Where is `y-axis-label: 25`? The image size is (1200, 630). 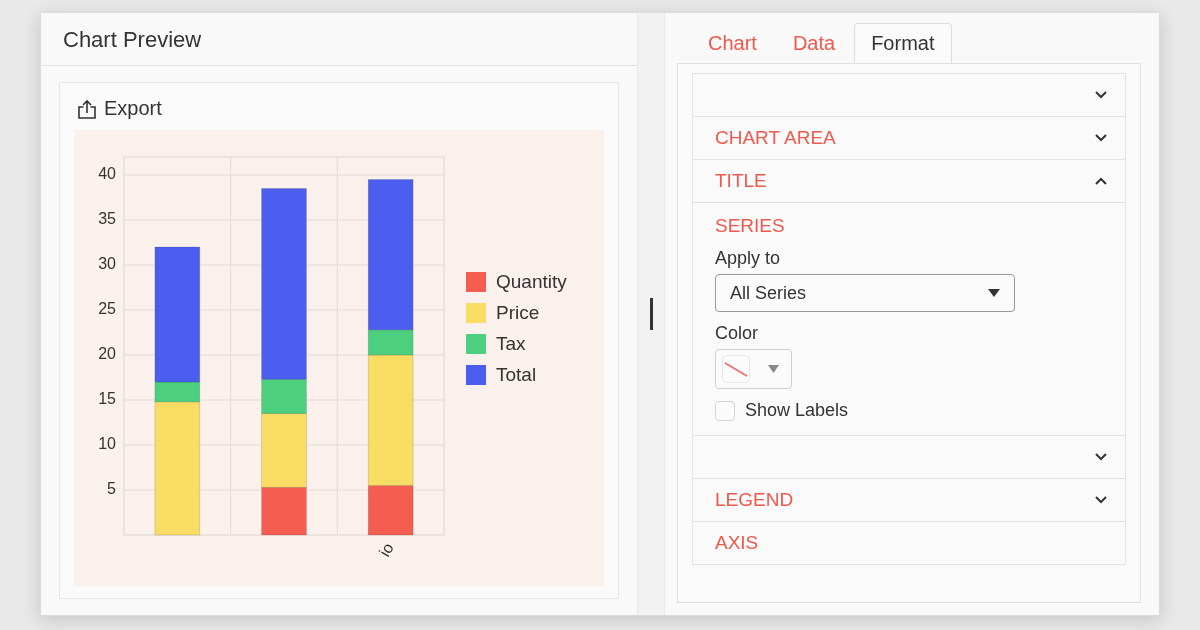 y-axis-label: 25 is located at coordinates (107, 309).